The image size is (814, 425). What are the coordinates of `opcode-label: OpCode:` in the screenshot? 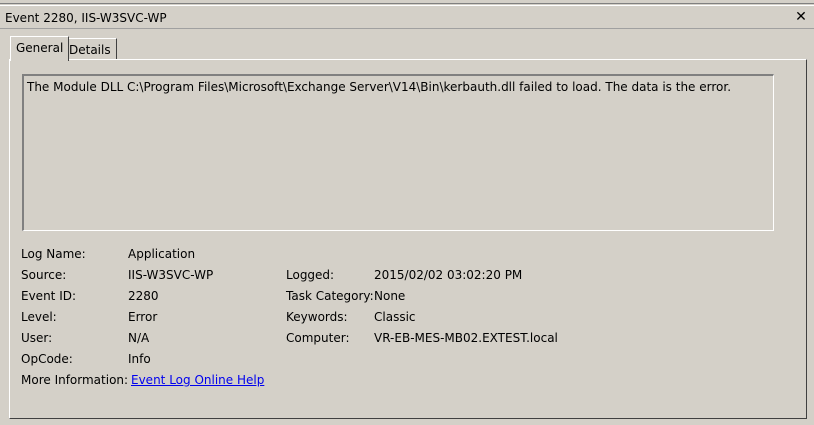 It's located at (47, 359).